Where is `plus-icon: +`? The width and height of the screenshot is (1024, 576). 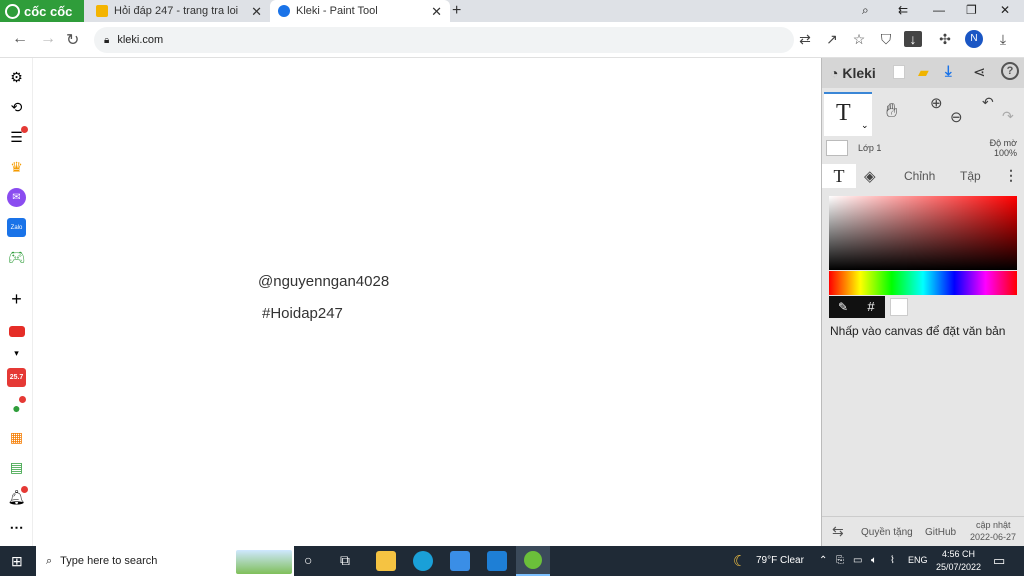
plus-icon: + is located at coordinates (16, 299).